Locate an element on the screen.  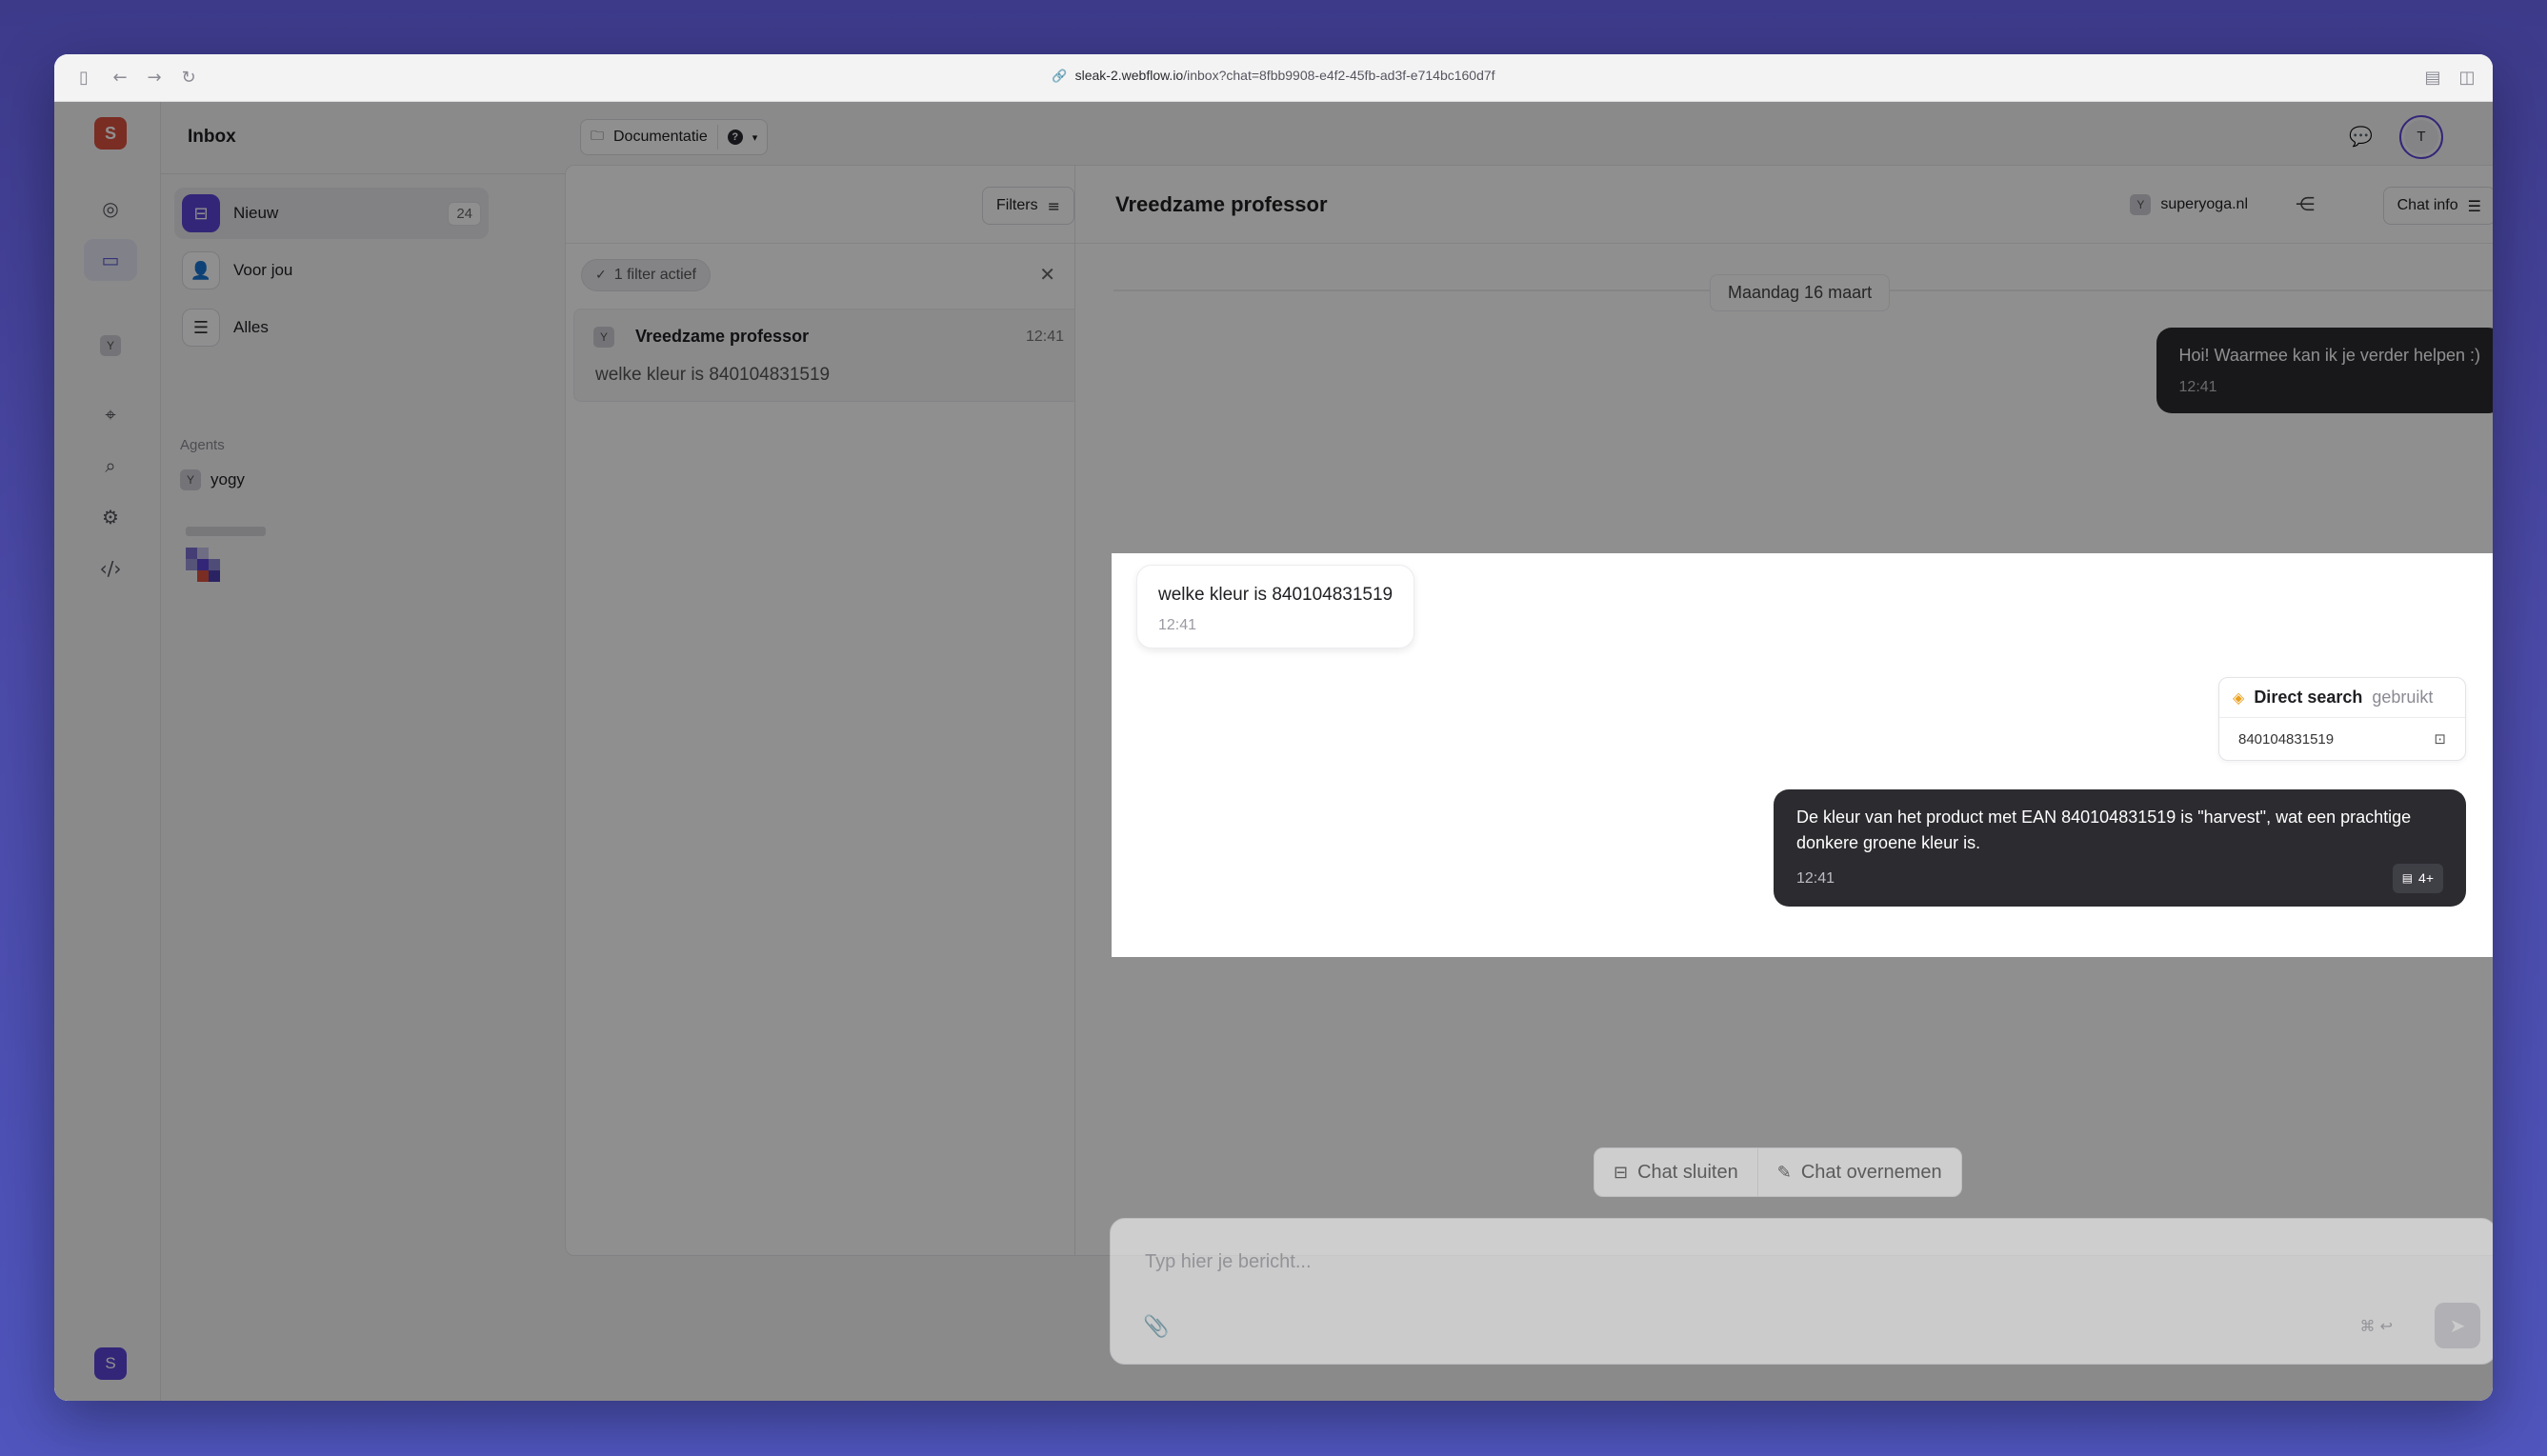
code-icon: ‹/› is located at coordinates (110, 569).